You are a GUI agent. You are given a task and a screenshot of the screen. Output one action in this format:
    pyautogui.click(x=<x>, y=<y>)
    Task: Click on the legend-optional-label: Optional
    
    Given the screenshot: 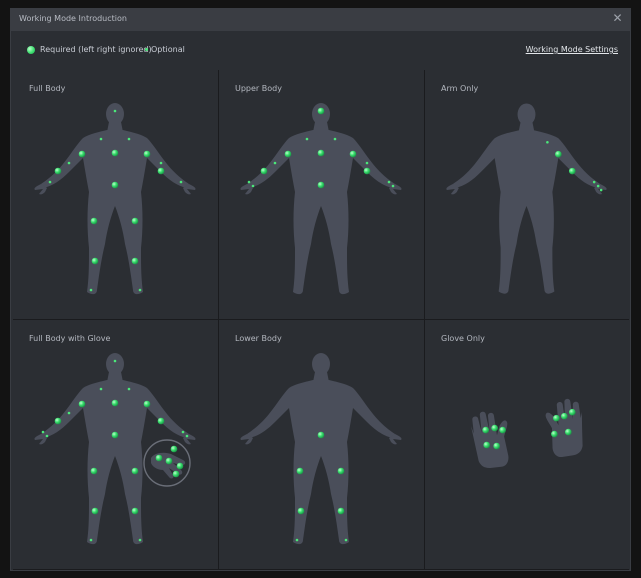 What is the action you would take?
    pyautogui.click(x=168, y=49)
    